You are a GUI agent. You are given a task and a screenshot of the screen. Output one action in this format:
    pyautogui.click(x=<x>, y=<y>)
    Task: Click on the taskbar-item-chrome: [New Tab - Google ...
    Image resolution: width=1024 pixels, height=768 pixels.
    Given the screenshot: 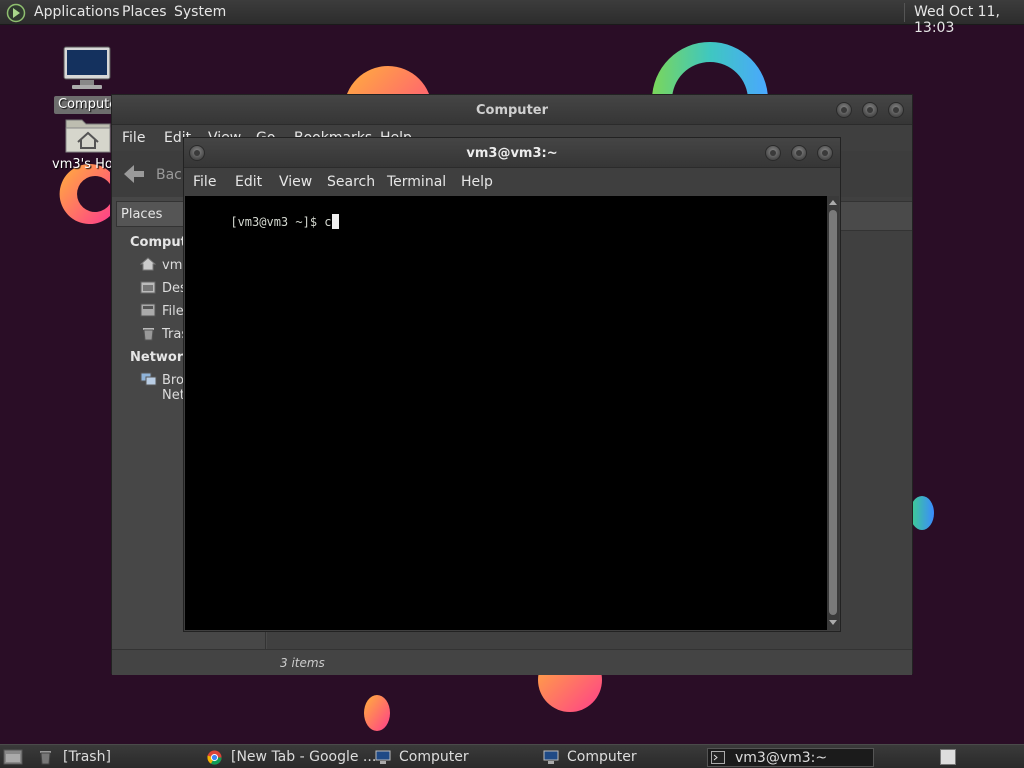 What is the action you would take?
    pyautogui.click(x=290, y=757)
    